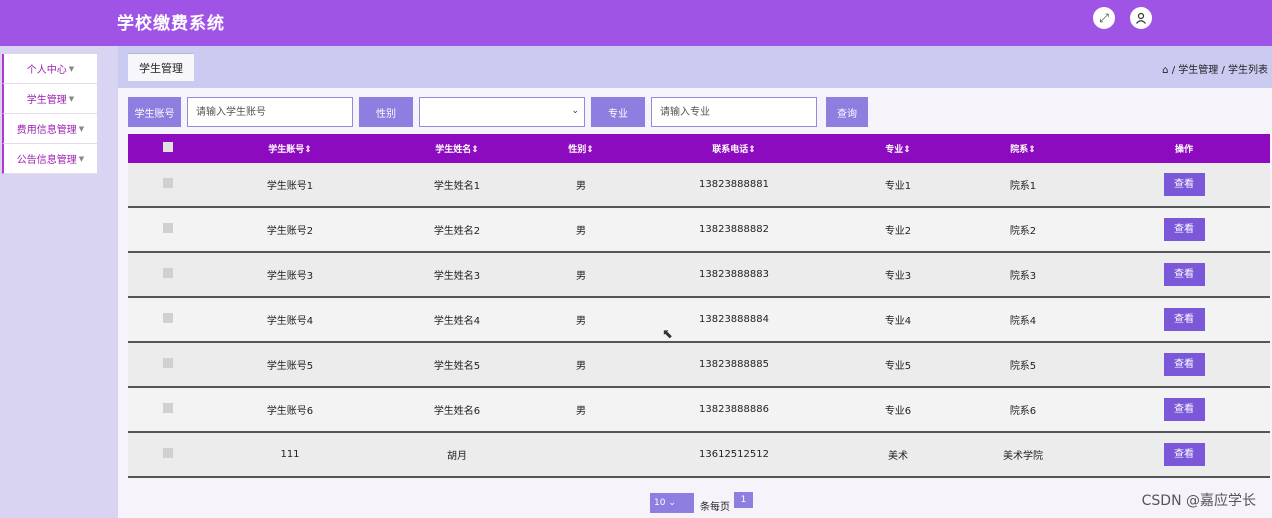  I want to click on gender-label: 性别, so click(386, 112).